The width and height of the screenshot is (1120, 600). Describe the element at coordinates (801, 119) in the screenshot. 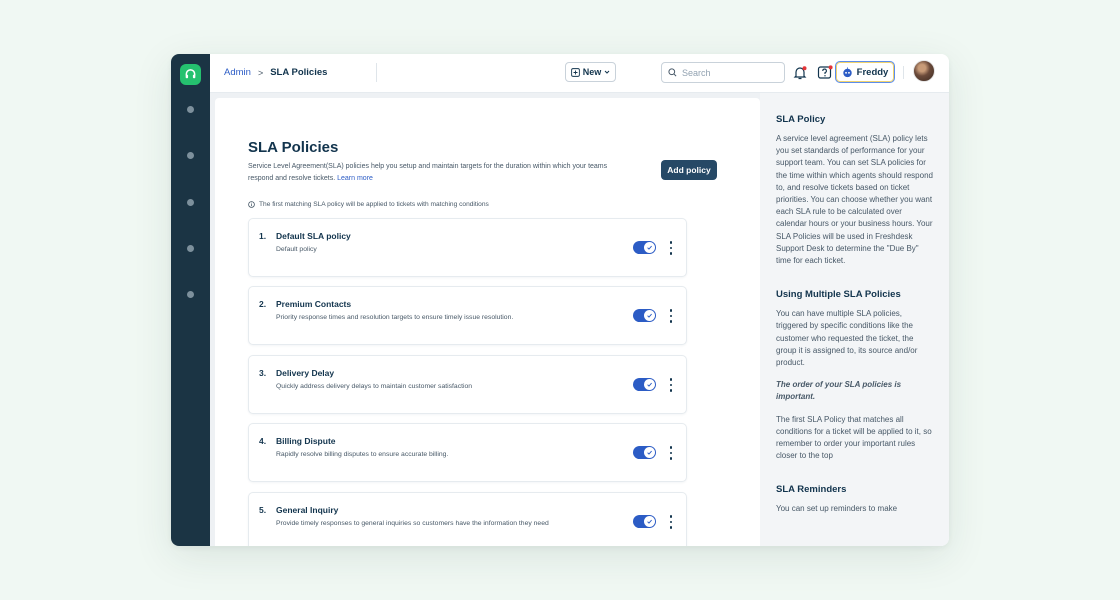

I see `help-heading: SLA Policy` at that location.